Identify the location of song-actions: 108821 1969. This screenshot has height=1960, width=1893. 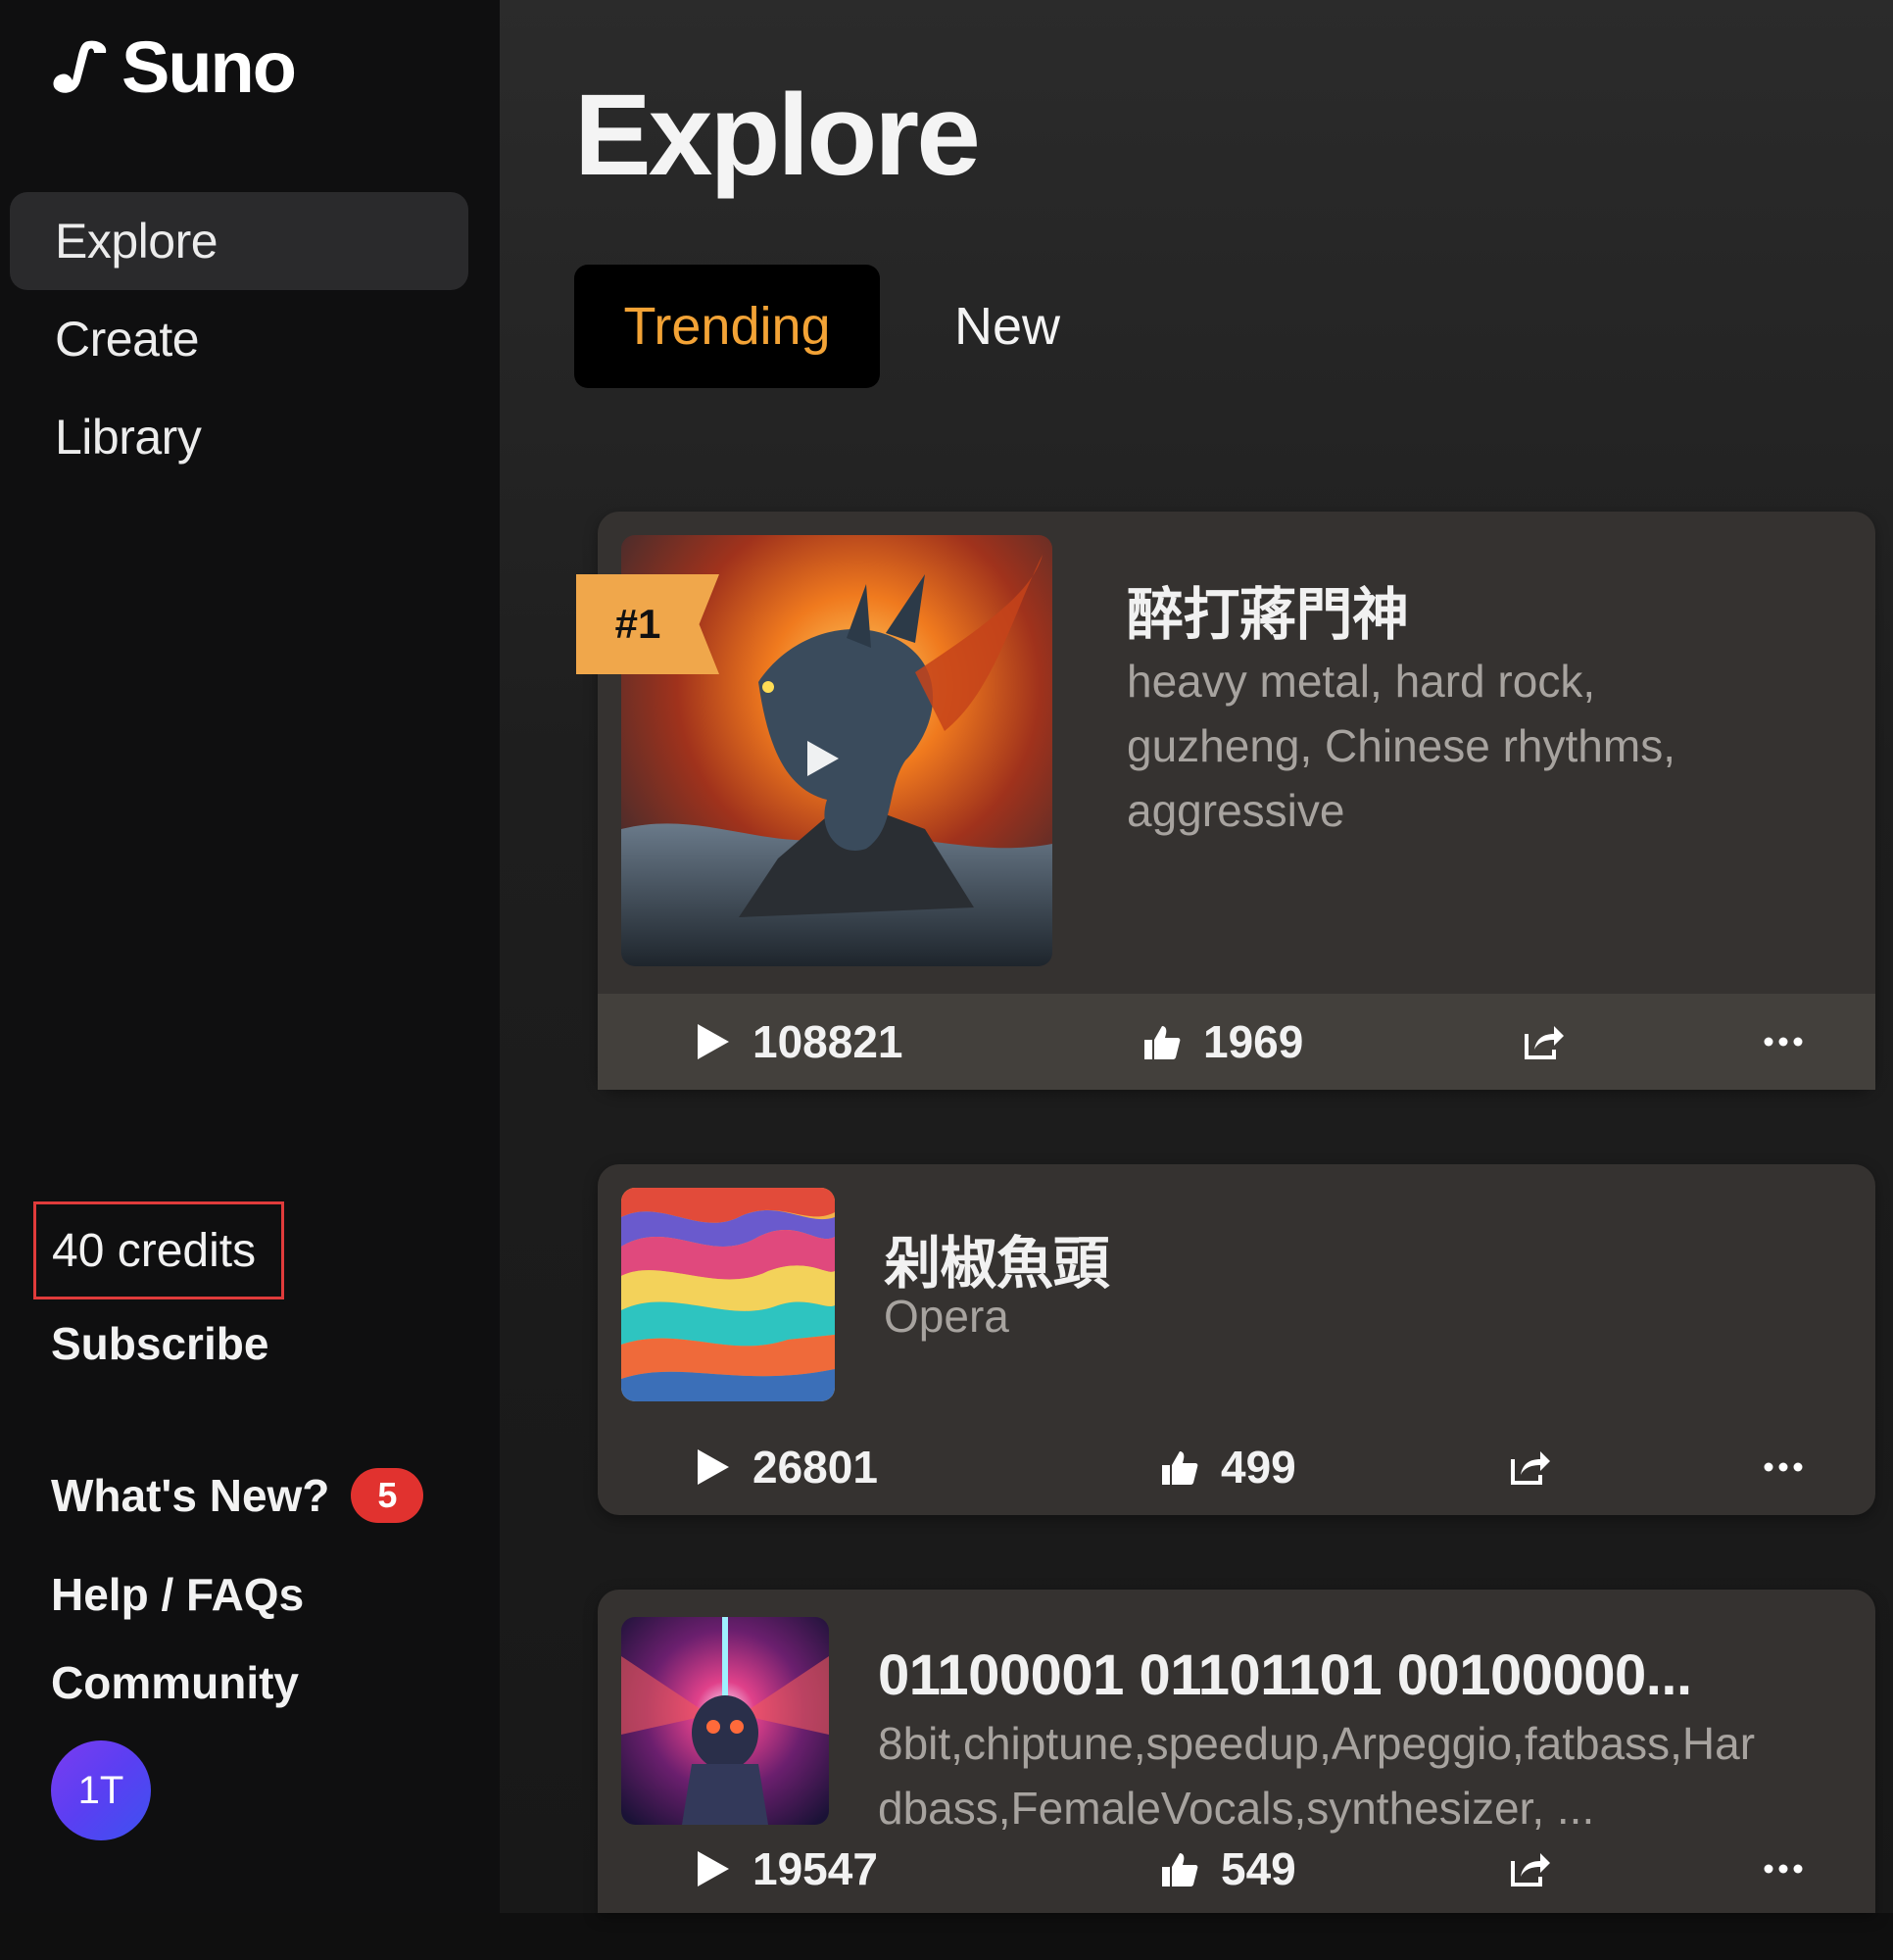
(1236, 1042).